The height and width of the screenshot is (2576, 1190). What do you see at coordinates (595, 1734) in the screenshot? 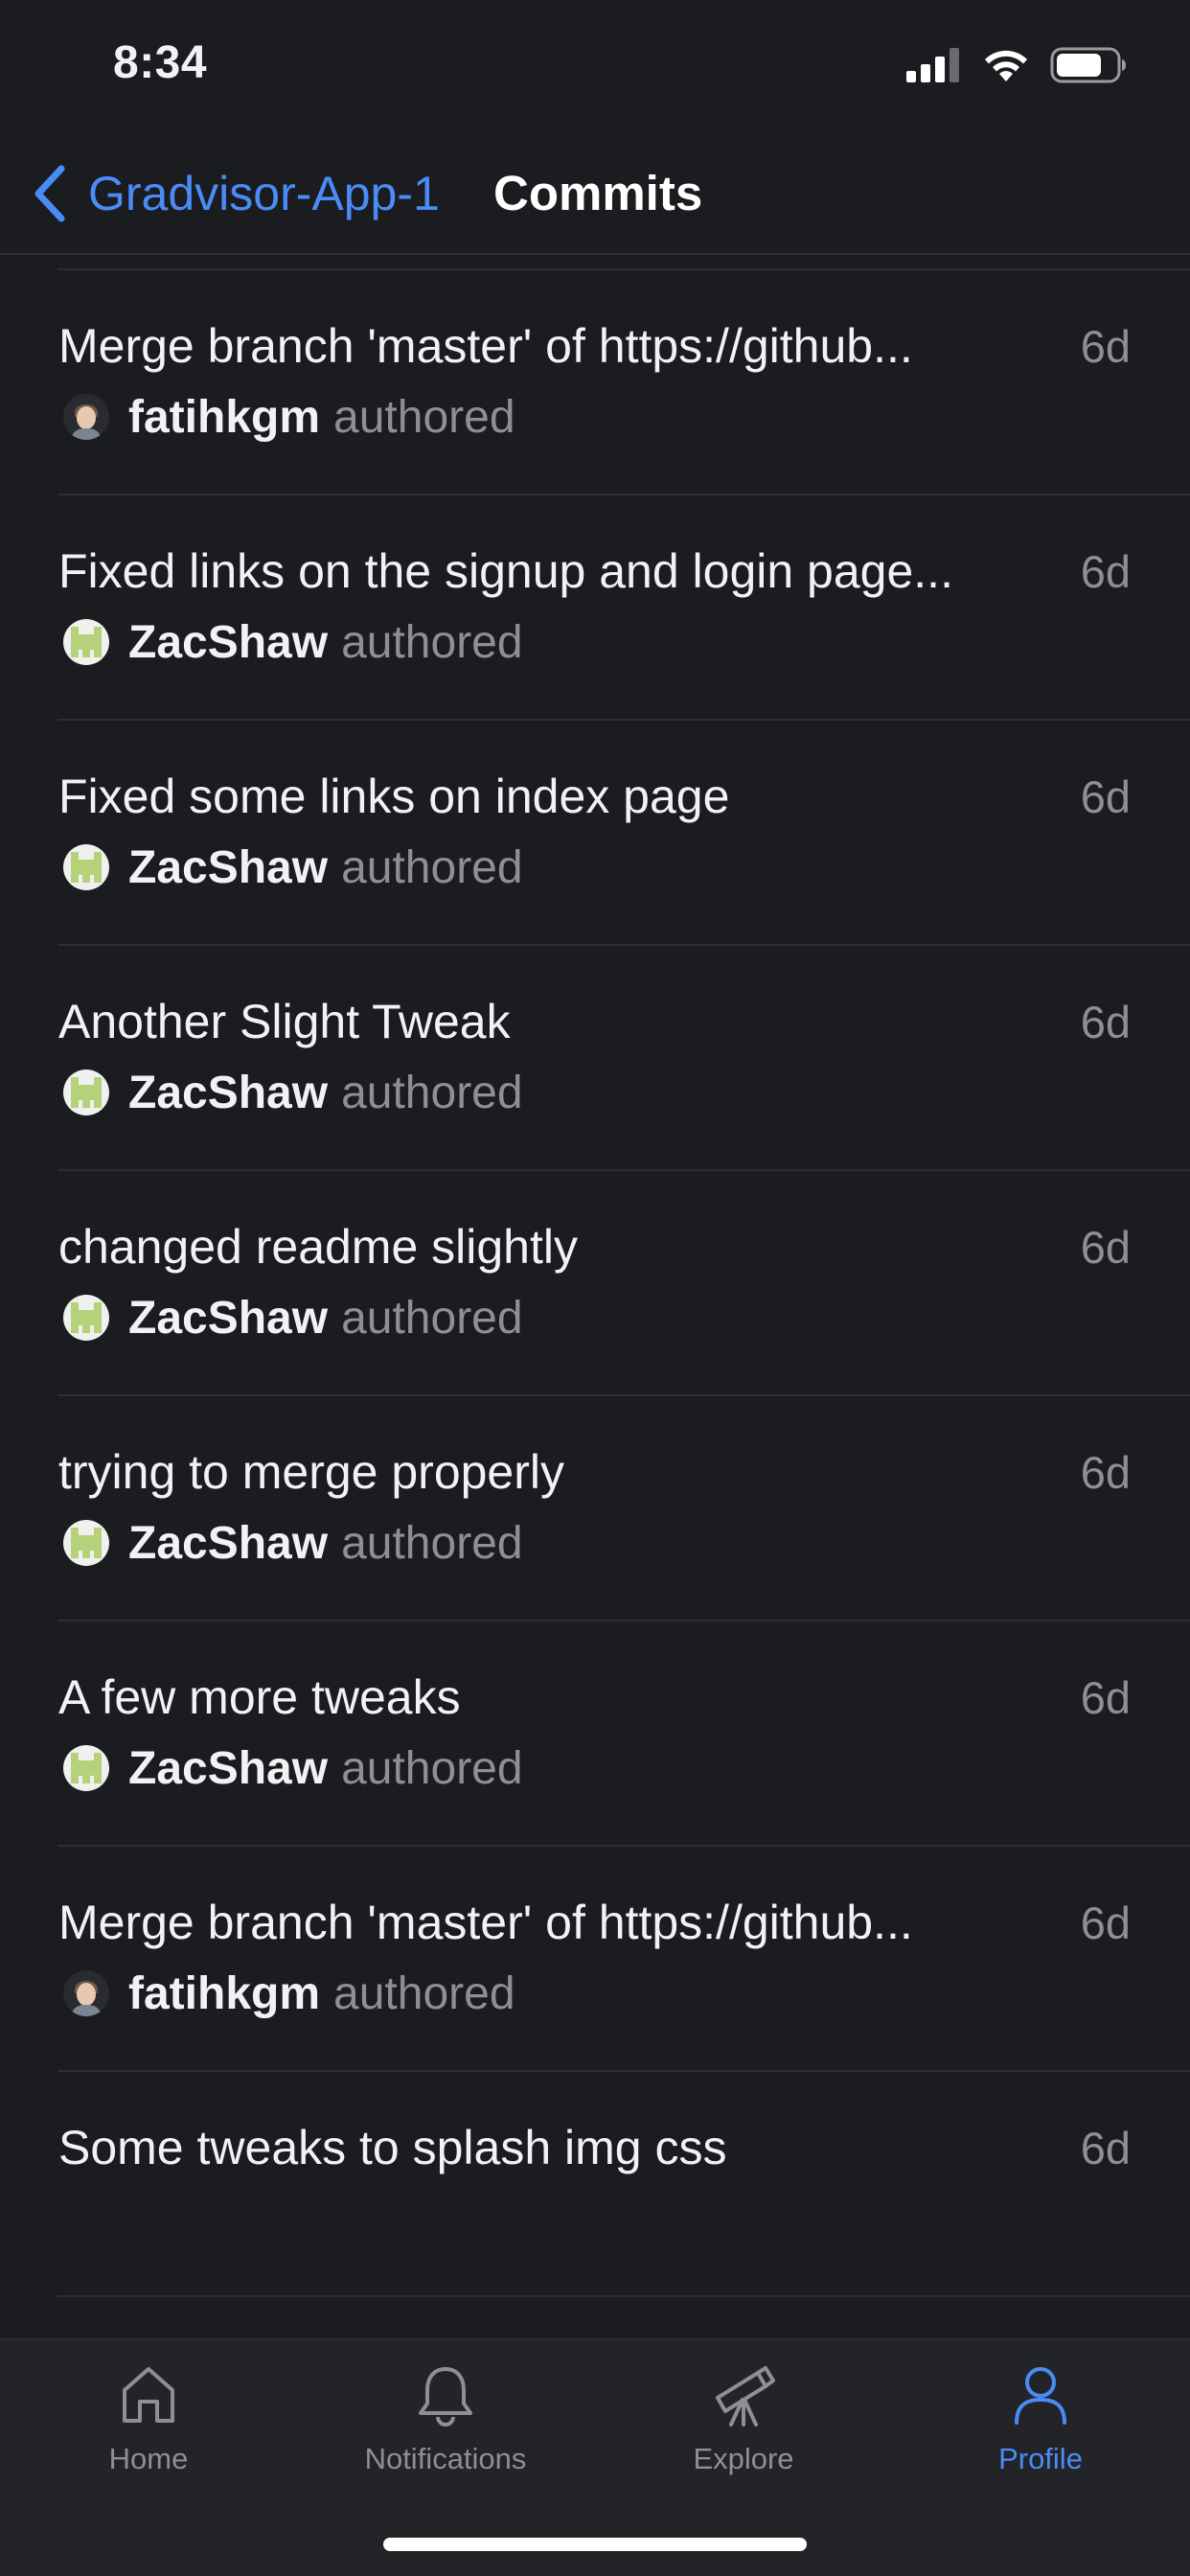
I see `commit-row: A few more tweaks 6d ZacShaw authored` at bounding box center [595, 1734].